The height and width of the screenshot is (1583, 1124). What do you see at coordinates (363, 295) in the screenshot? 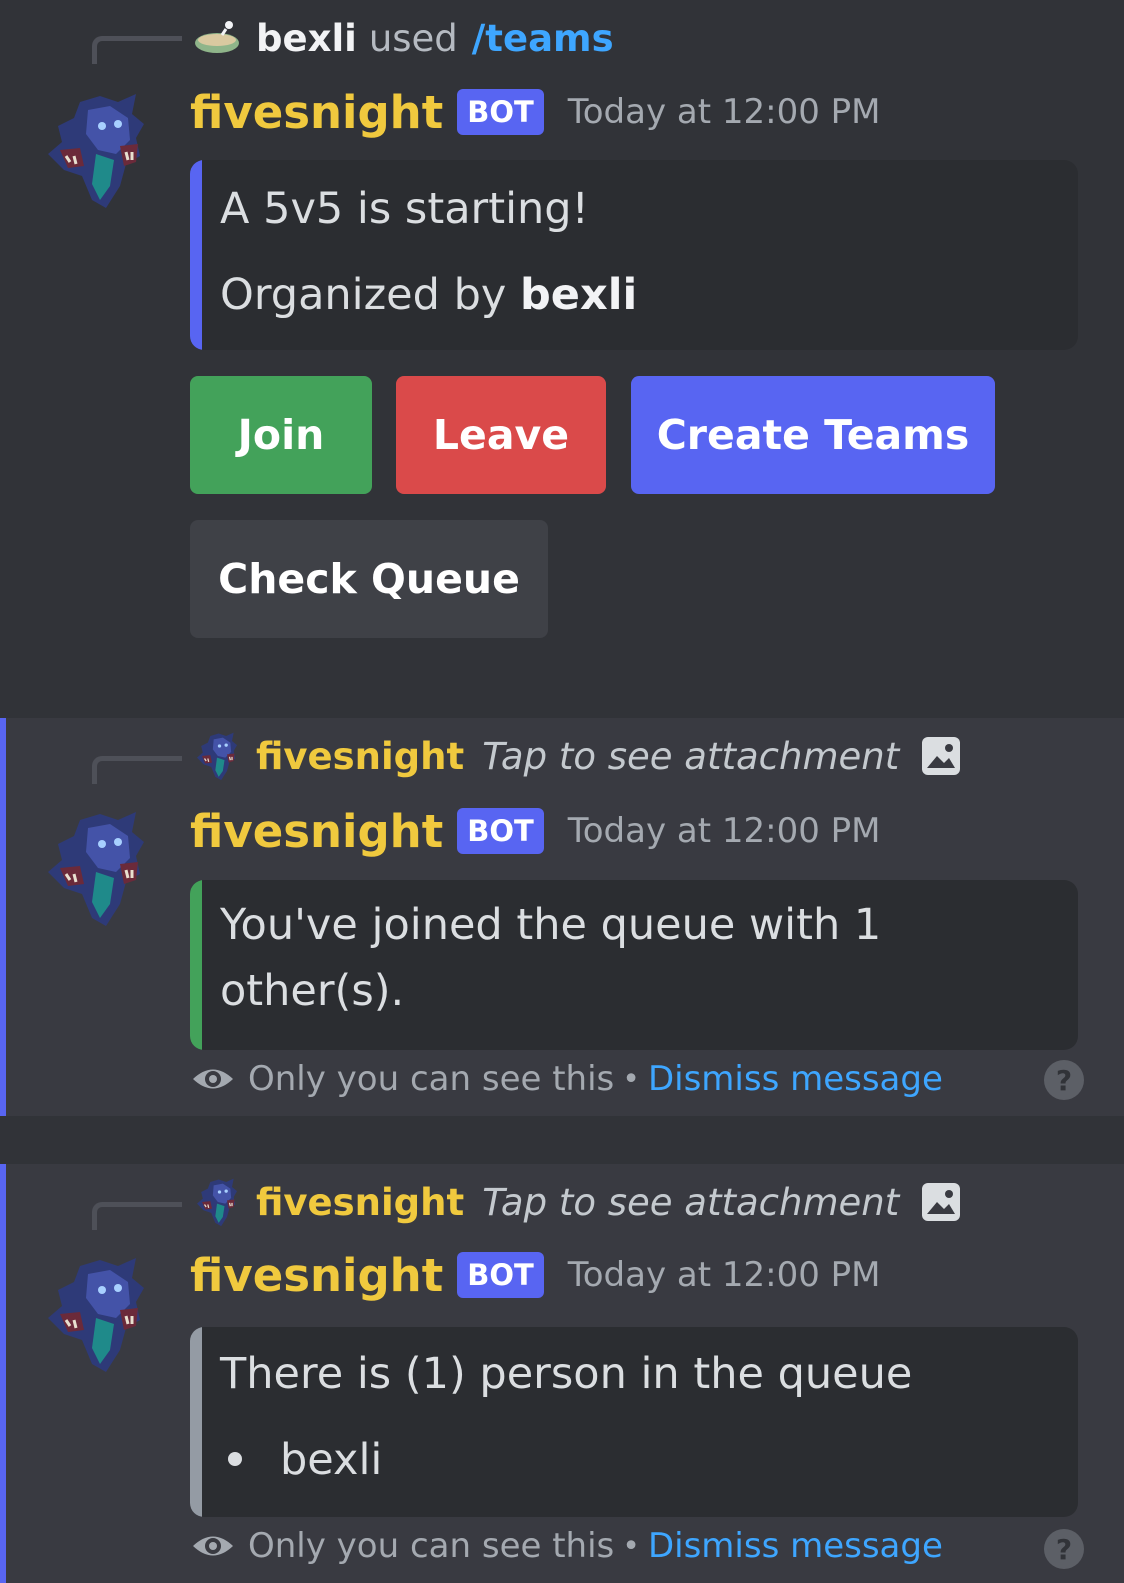
I see `organizer-prefix: Organized by` at bounding box center [363, 295].